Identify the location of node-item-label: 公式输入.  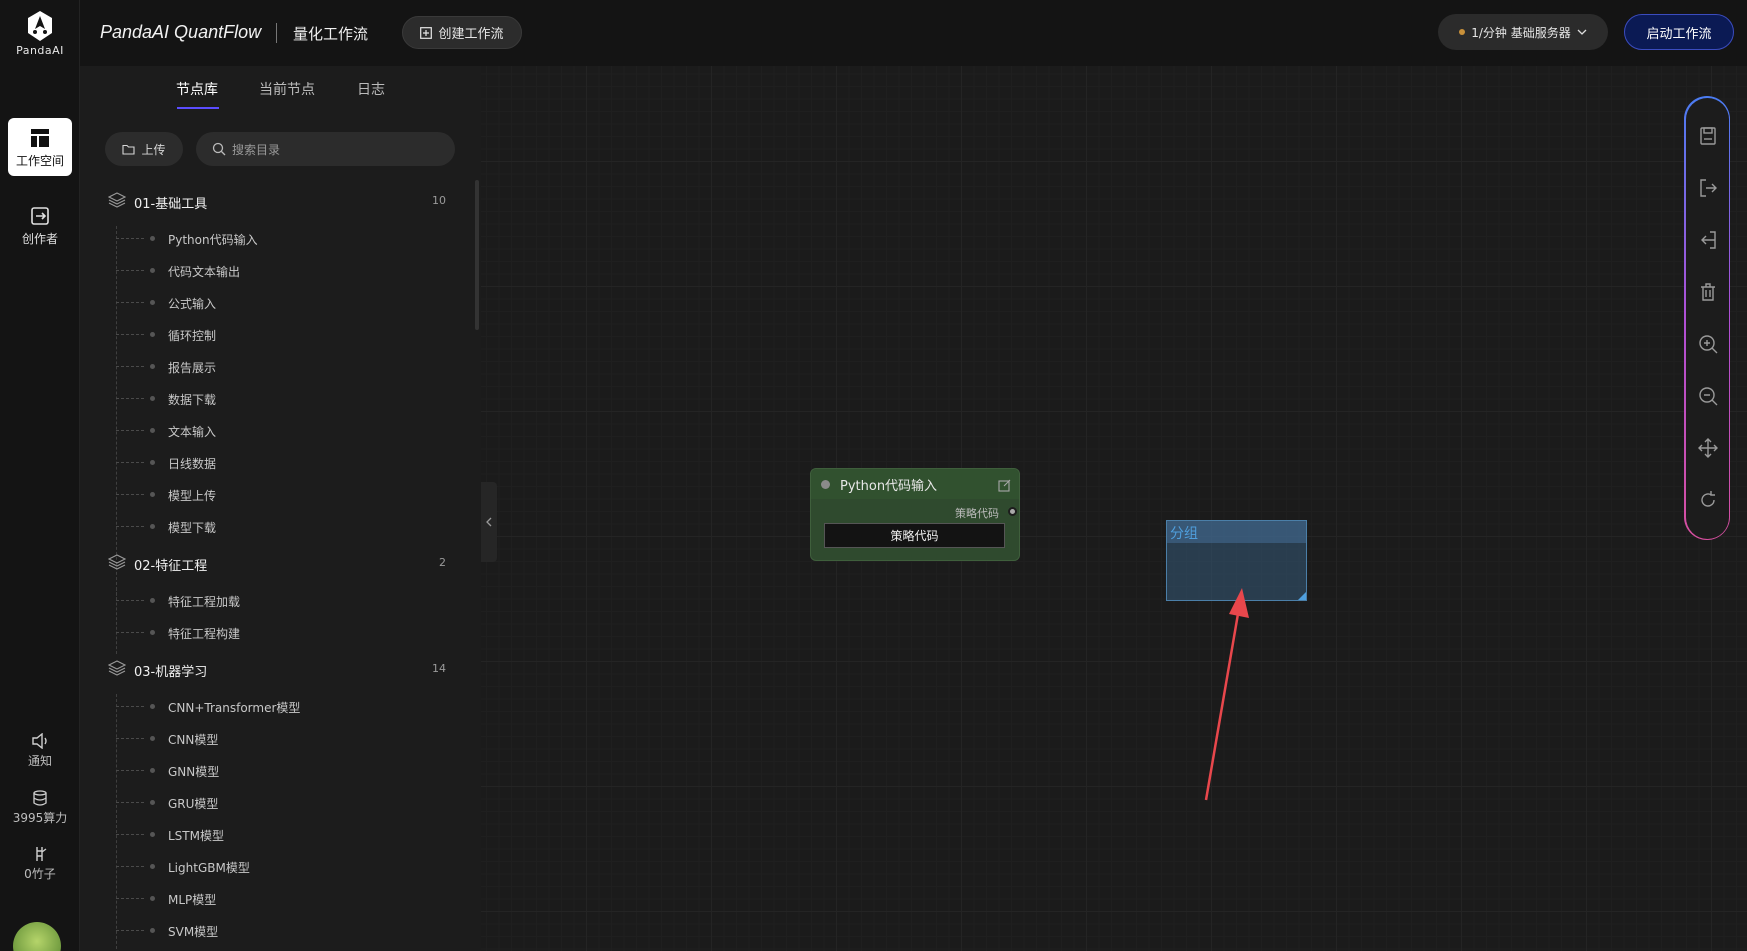
(192, 304).